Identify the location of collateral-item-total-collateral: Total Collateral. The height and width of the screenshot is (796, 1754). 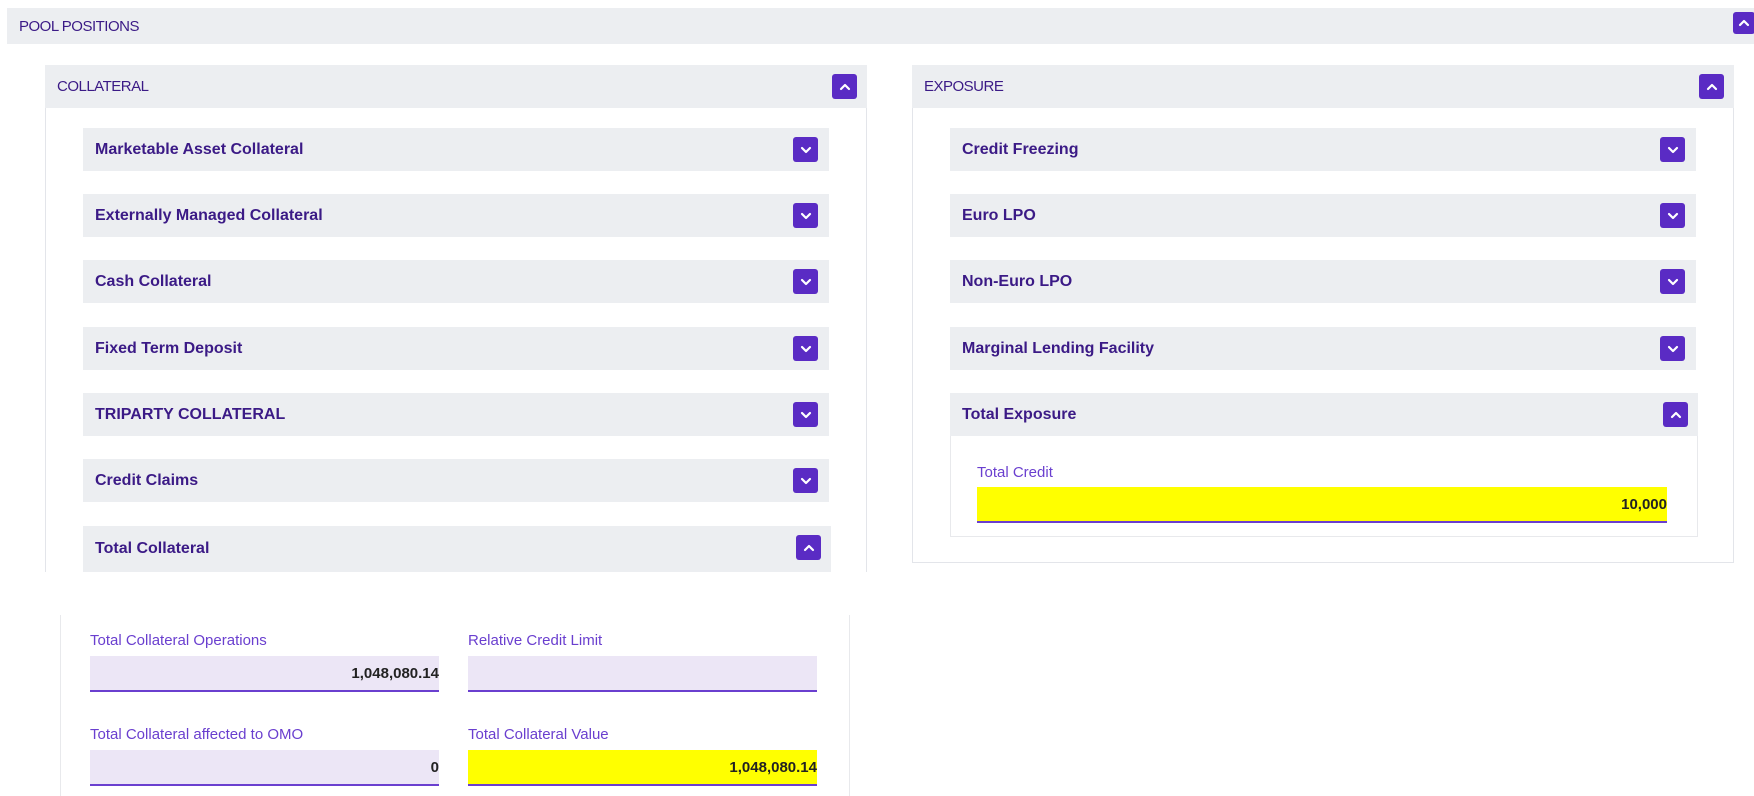
(457, 549).